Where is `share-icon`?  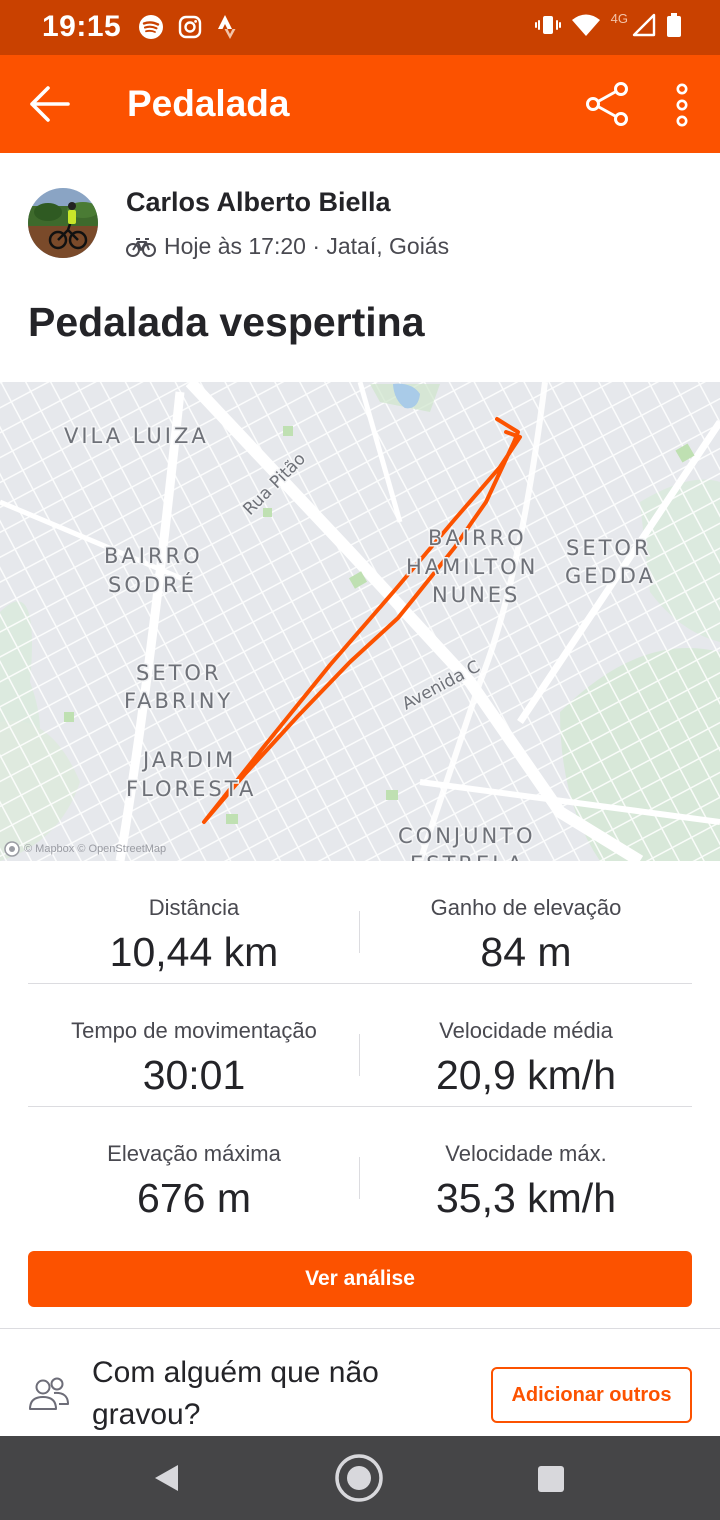
share-icon is located at coordinates (607, 104).